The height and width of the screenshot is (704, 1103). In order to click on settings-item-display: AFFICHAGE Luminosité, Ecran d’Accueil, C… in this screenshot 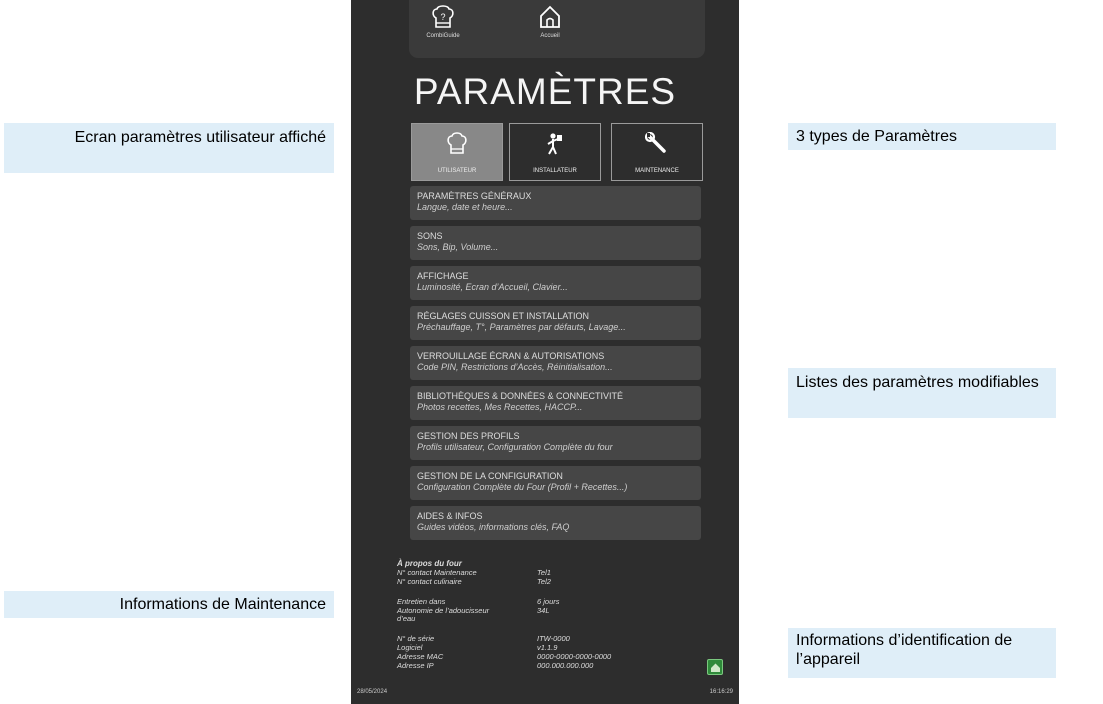, I will do `click(555, 283)`.